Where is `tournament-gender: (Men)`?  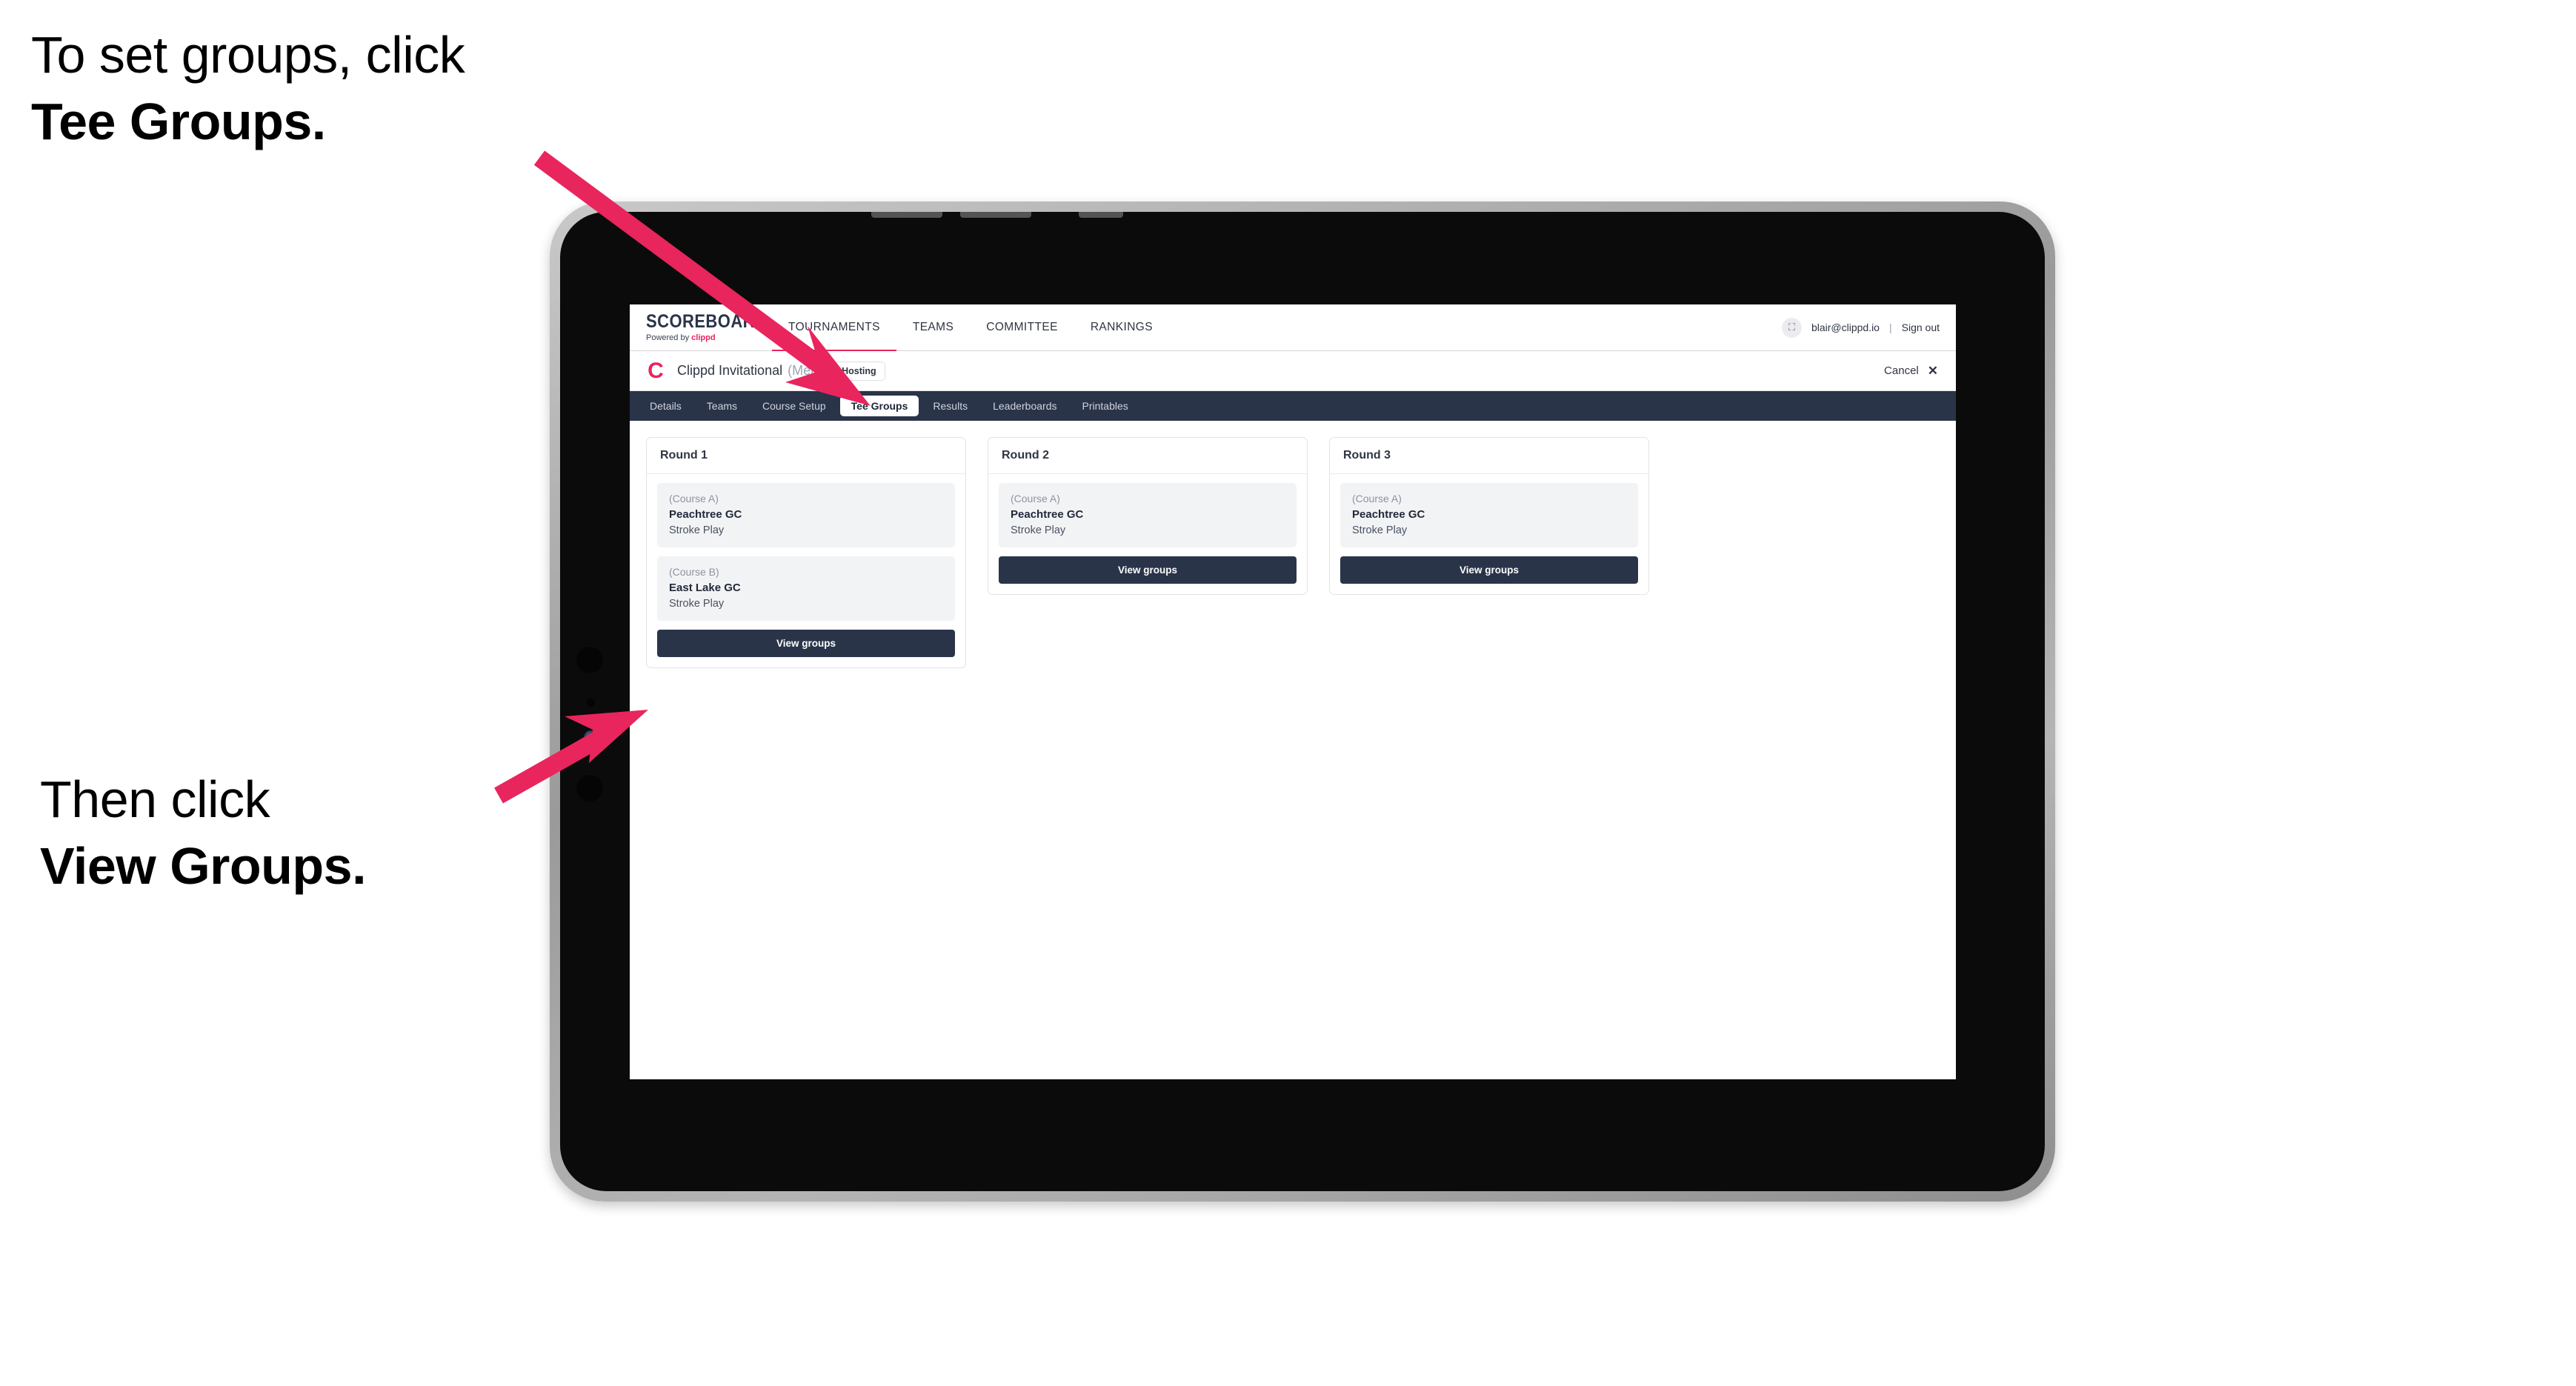
tournament-gender: (Men) is located at coordinates (805, 371).